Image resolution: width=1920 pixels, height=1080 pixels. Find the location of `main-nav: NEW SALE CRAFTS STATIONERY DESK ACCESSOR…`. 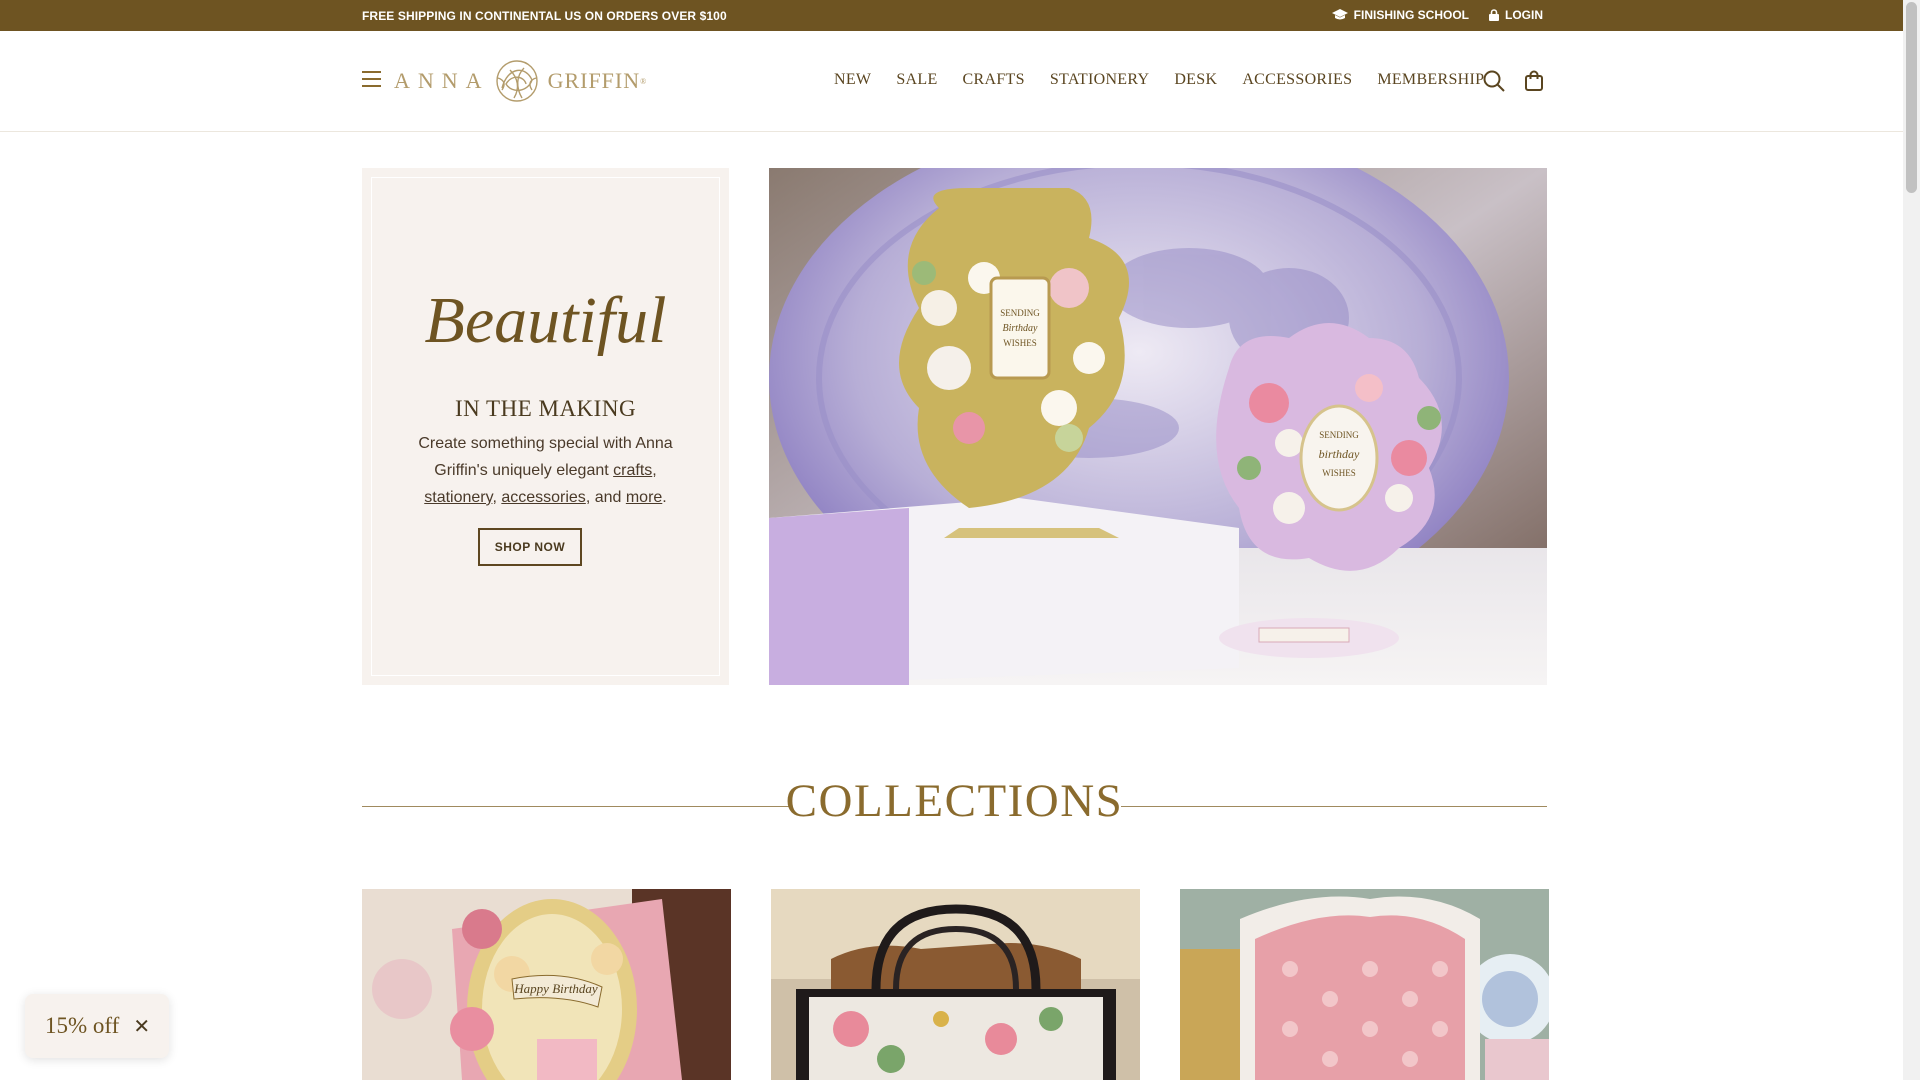

main-nav: NEW SALE CRAFTS STATIONERY DESK ACCESSOR… is located at coordinates (1159, 80).